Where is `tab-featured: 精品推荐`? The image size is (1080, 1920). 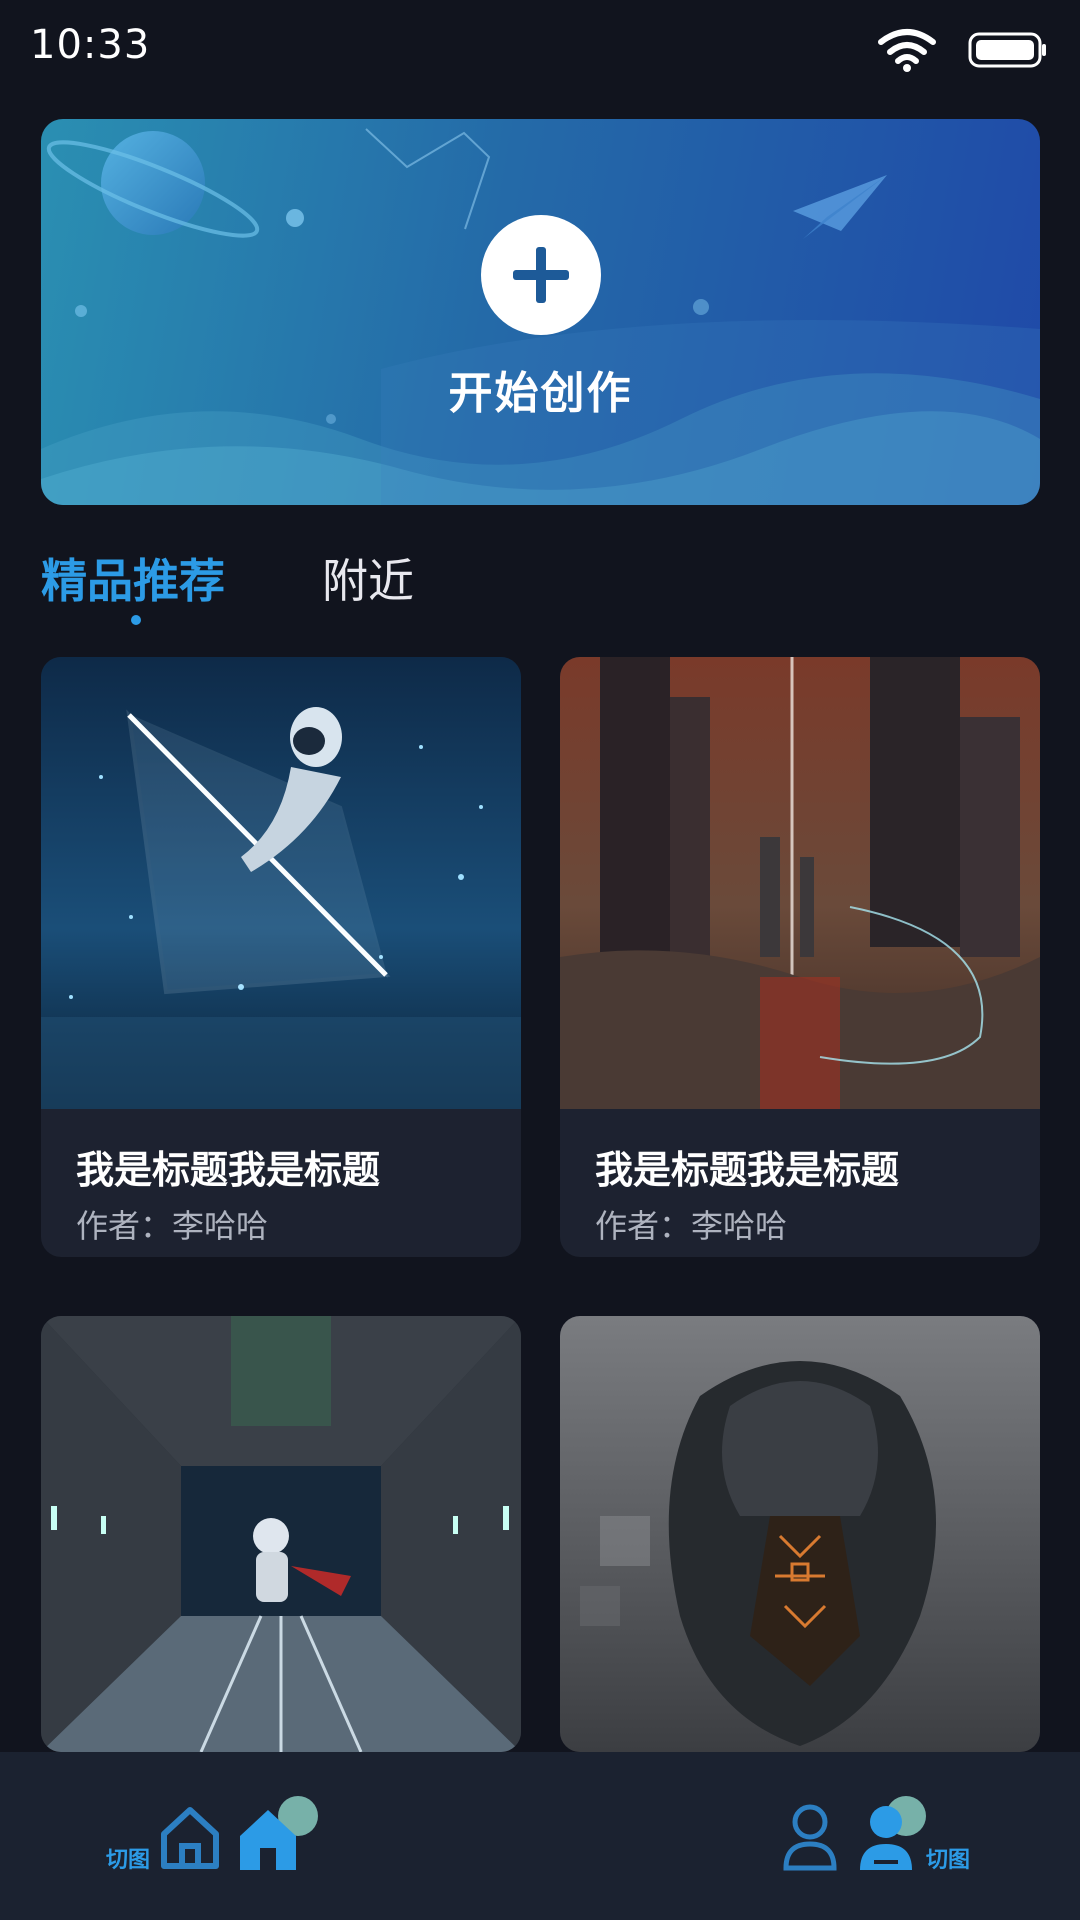 tab-featured: 精品推荐 is located at coordinates (133, 578).